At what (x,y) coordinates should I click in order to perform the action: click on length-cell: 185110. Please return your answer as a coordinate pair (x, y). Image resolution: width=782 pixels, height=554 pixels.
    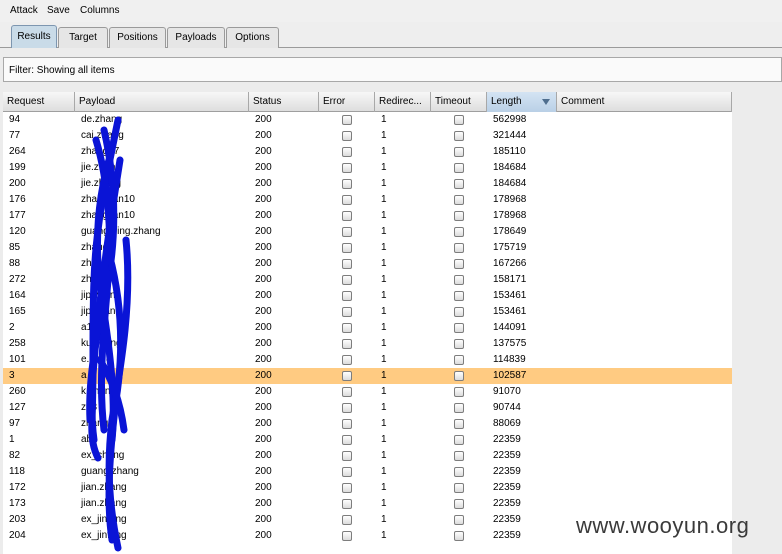
    Looking at the image, I should click on (509, 151).